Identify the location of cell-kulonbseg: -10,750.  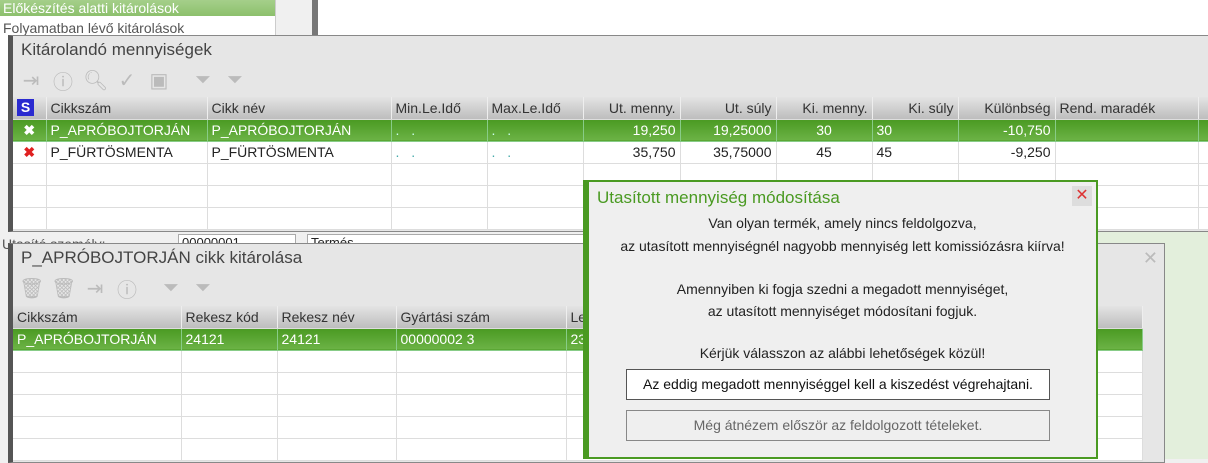
(1007, 130).